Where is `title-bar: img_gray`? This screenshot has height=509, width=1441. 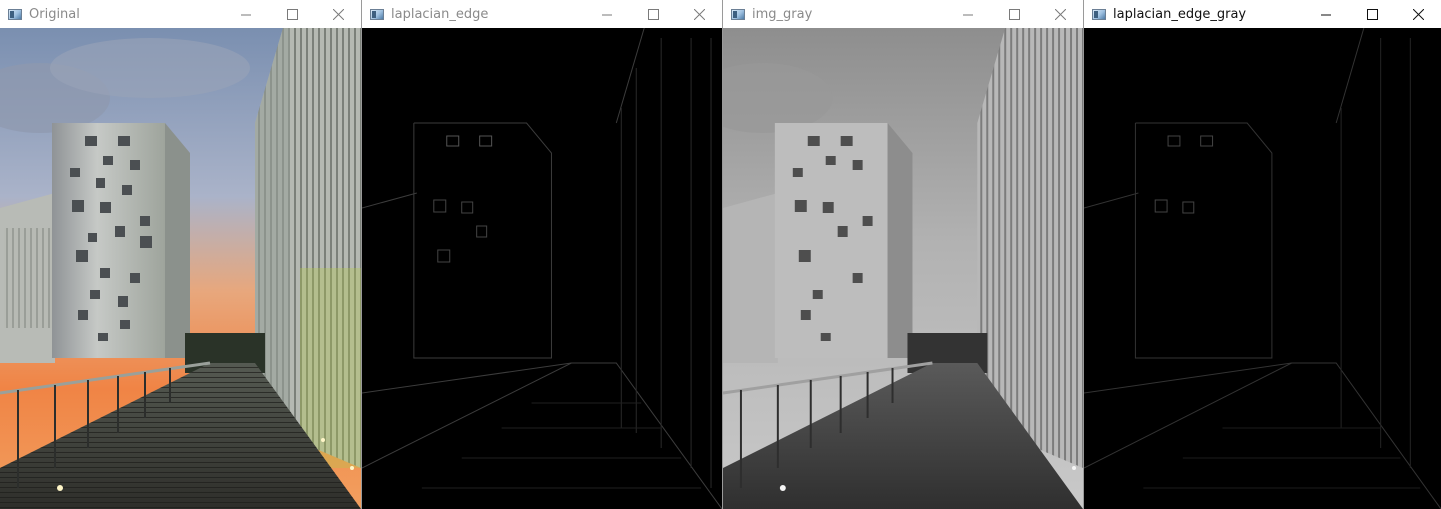
title-bar: img_gray is located at coordinates (903, 14).